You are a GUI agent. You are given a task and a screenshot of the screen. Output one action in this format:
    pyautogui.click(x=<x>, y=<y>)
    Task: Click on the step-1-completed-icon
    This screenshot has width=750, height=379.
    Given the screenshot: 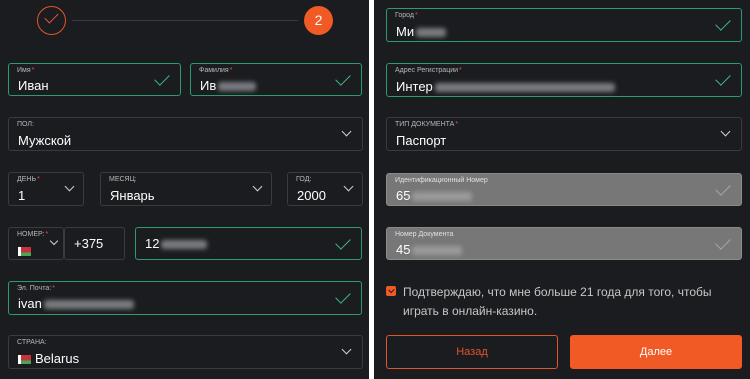 What is the action you would take?
    pyautogui.click(x=51, y=20)
    